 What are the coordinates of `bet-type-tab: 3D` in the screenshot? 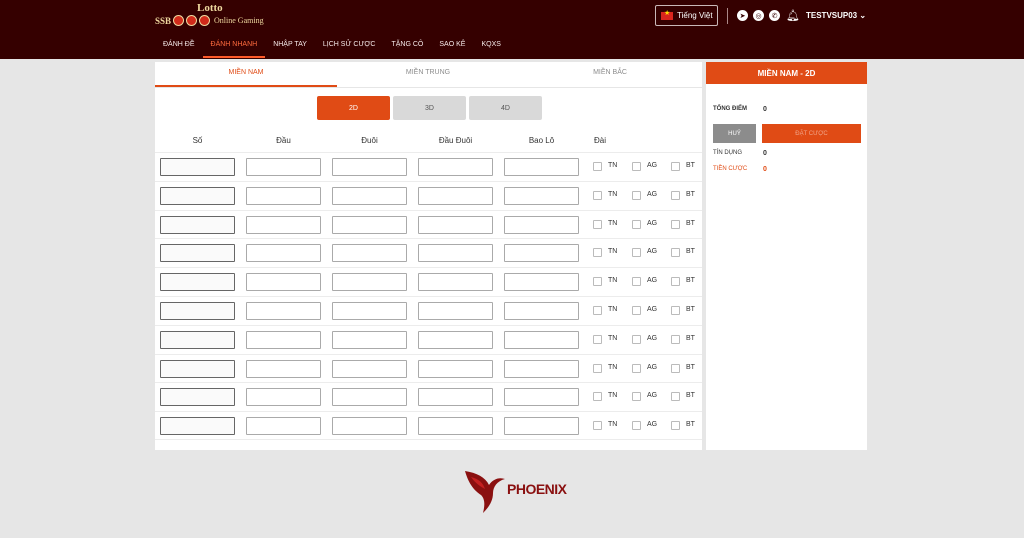 It's located at (429, 108).